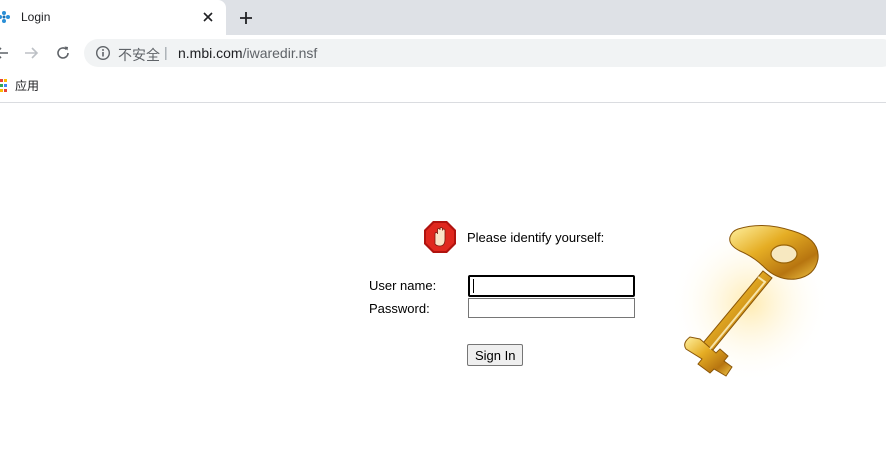 Image resolution: width=886 pixels, height=454 pixels. I want to click on url-text: n.mbi.com/iwaredir.nsf, so click(247, 53).